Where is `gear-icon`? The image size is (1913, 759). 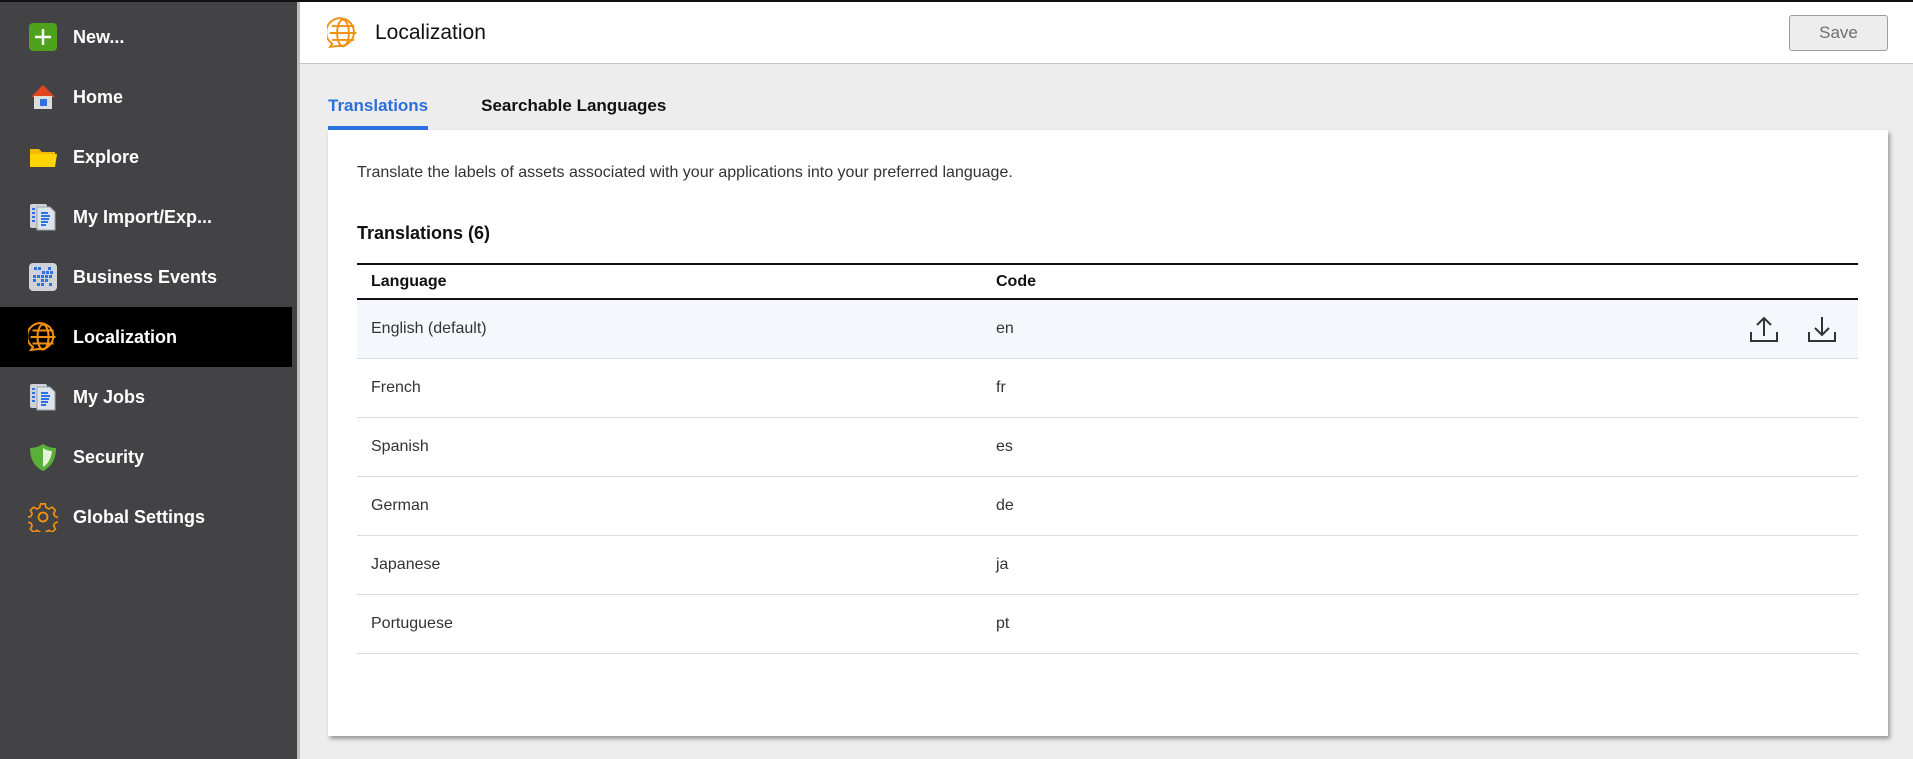 gear-icon is located at coordinates (43, 517).